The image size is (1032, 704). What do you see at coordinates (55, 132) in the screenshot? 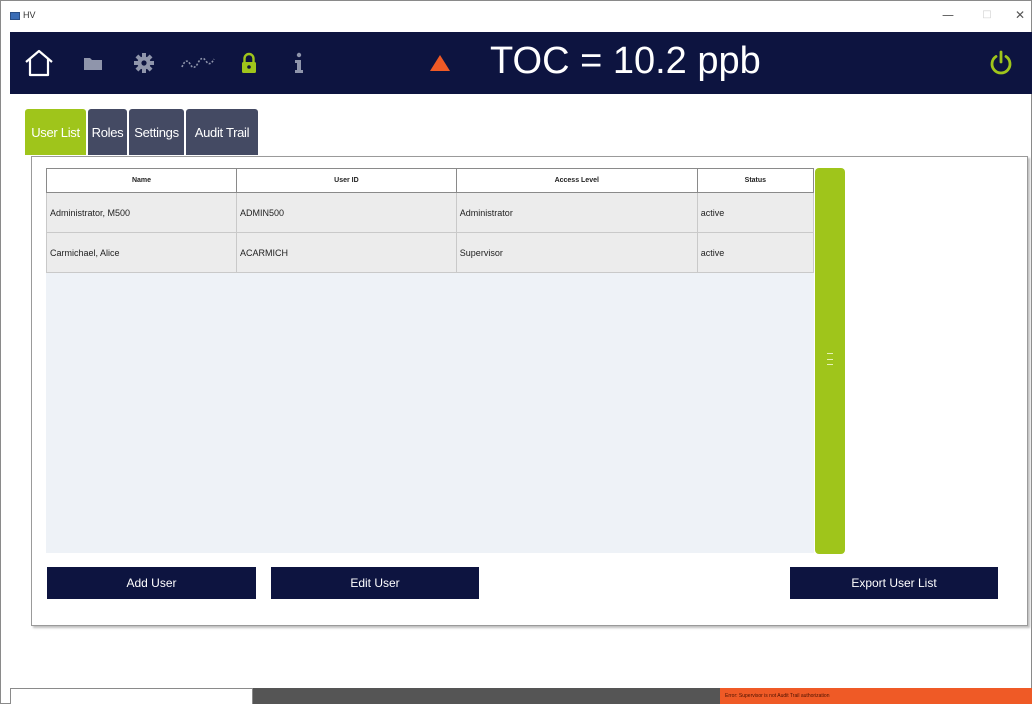
I see `tab-user-list: User List` at bounding box center [55, 132].